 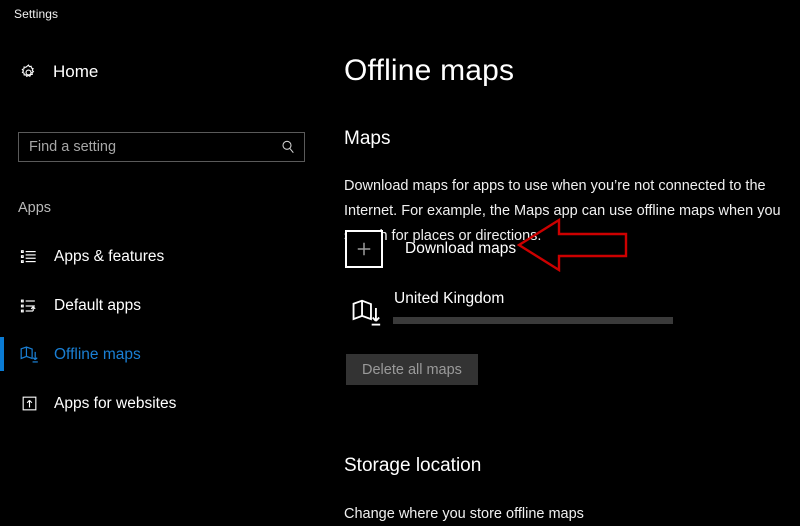 What do you see at coordinates (288, 147) in the screenshot?
I see `search-icon` at bounding box center [288, 147].